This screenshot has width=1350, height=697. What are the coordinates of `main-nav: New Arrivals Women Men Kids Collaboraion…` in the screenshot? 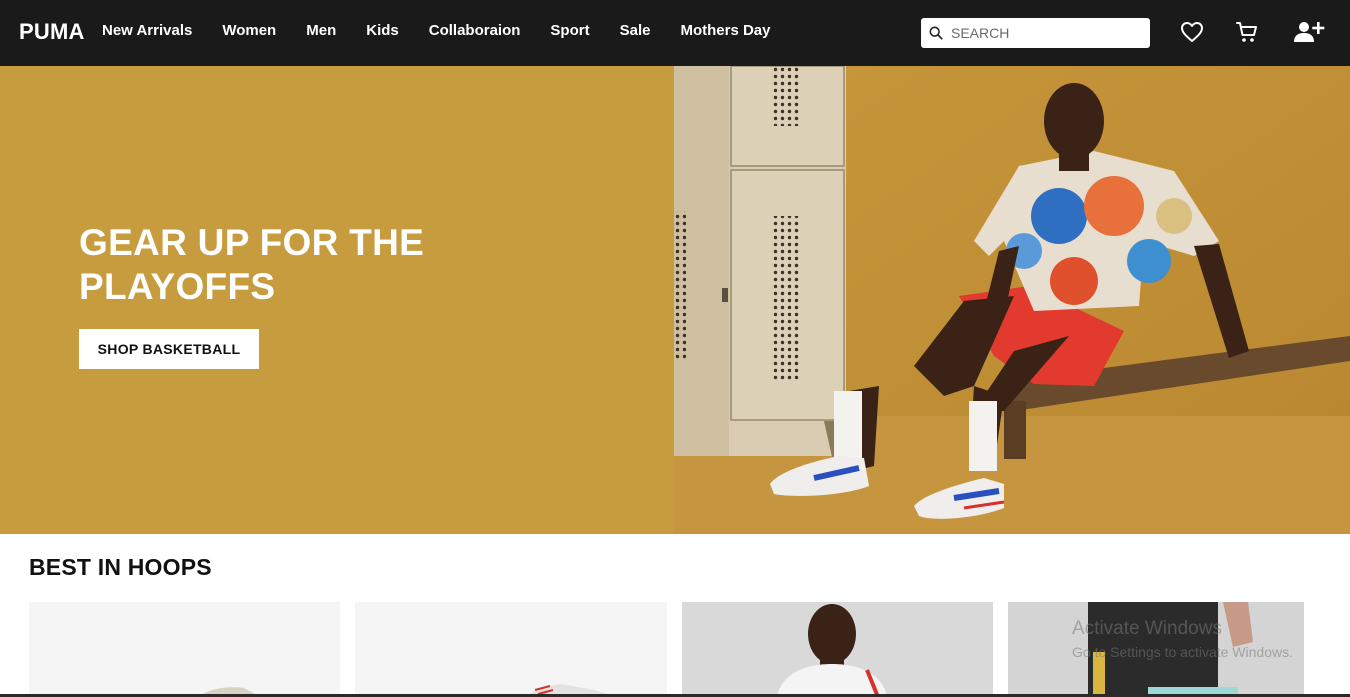 It's located at (451, 30).